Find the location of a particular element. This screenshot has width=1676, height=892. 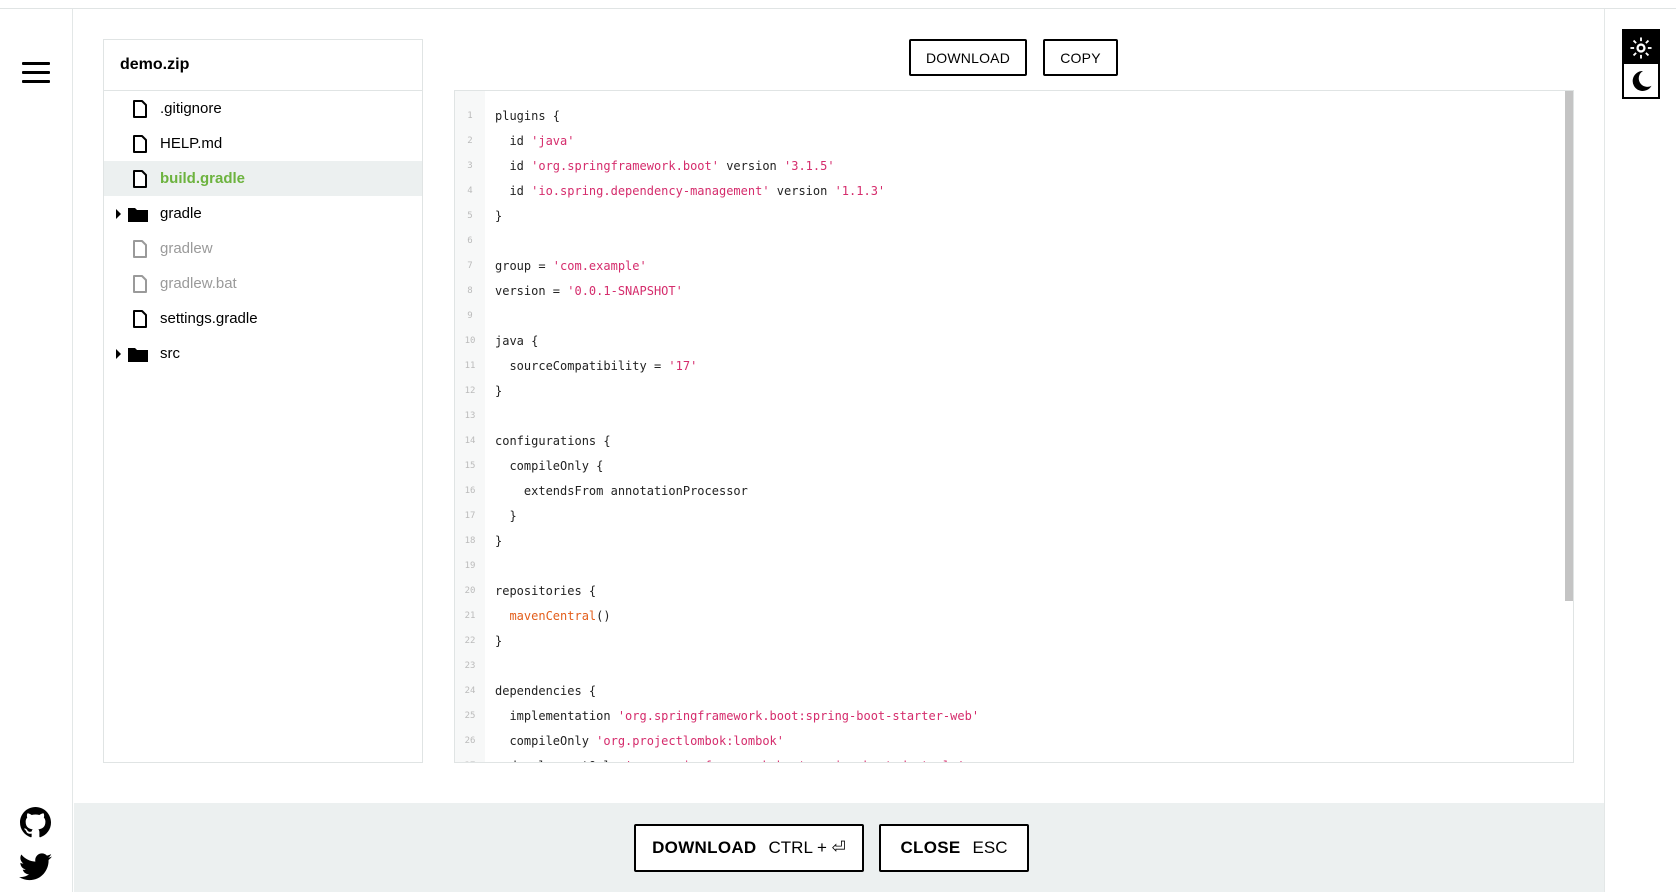

close-label: CLOSE is located at coordinates (930, 847).